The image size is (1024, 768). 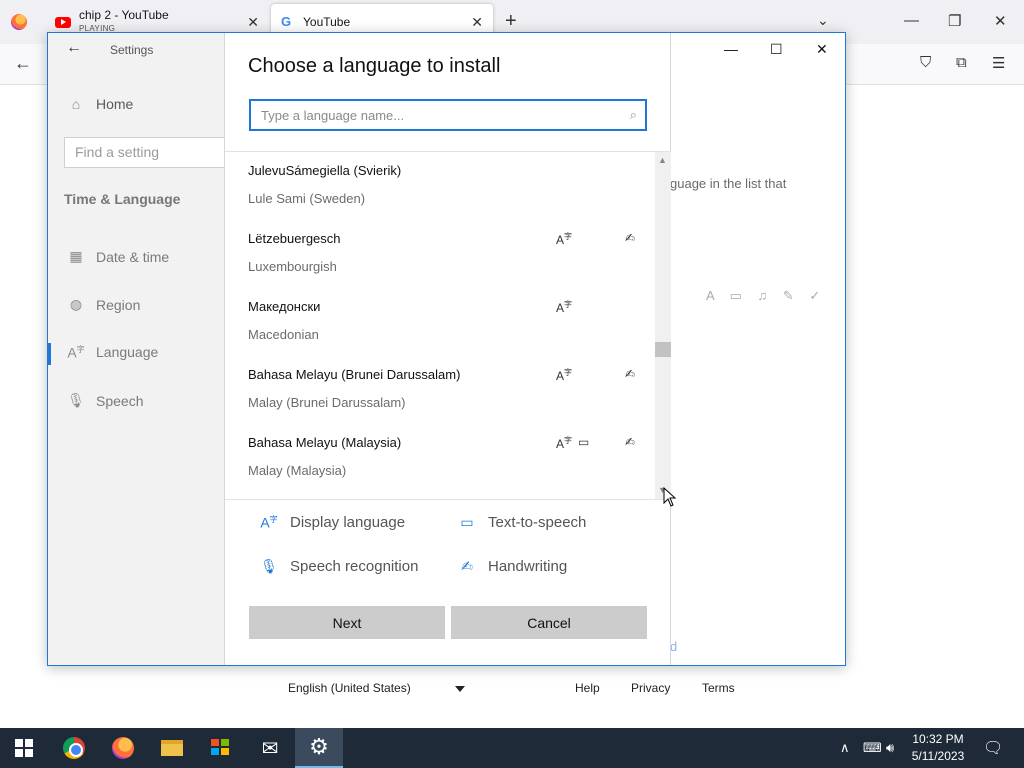 I want to click on sidebar-item-label: Date & time, so click(x=133, y=256).